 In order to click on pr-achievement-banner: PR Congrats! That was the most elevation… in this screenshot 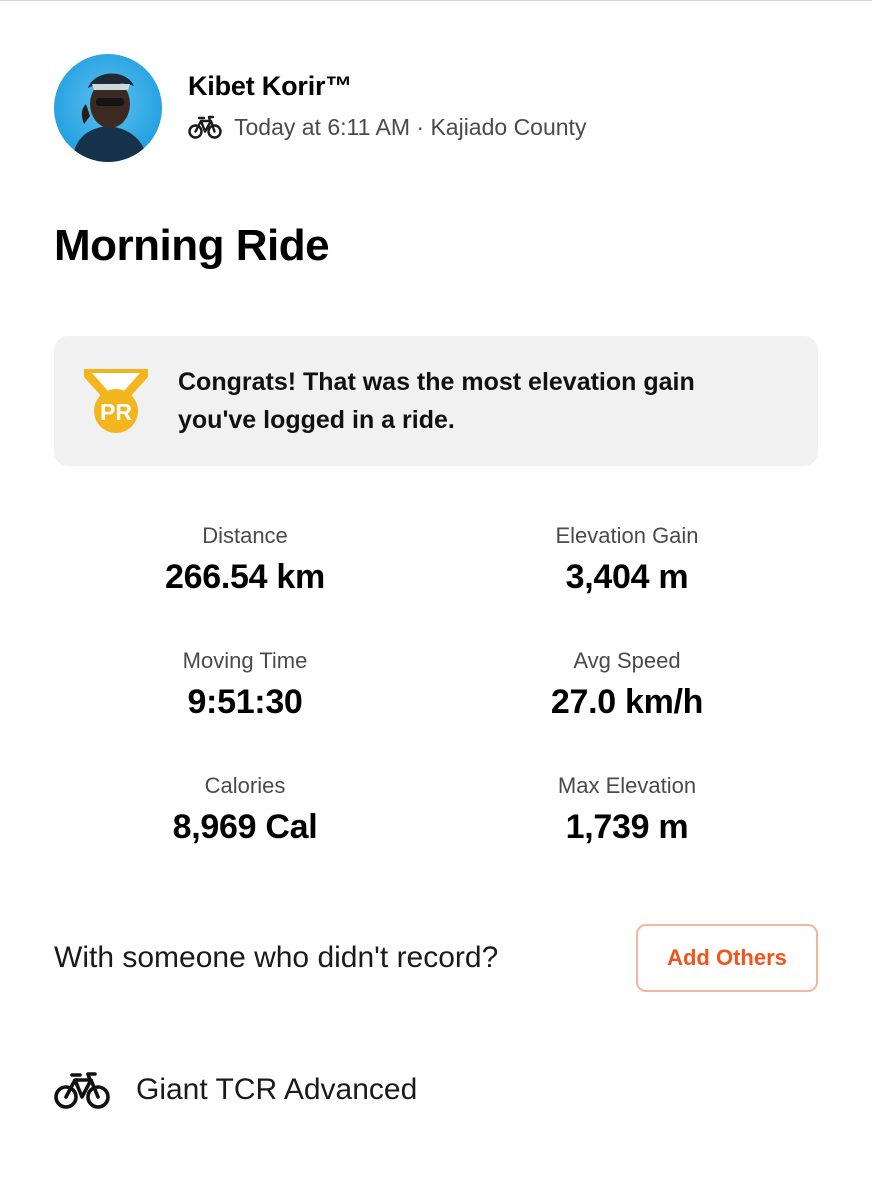, I will do `click(436, 401)`.